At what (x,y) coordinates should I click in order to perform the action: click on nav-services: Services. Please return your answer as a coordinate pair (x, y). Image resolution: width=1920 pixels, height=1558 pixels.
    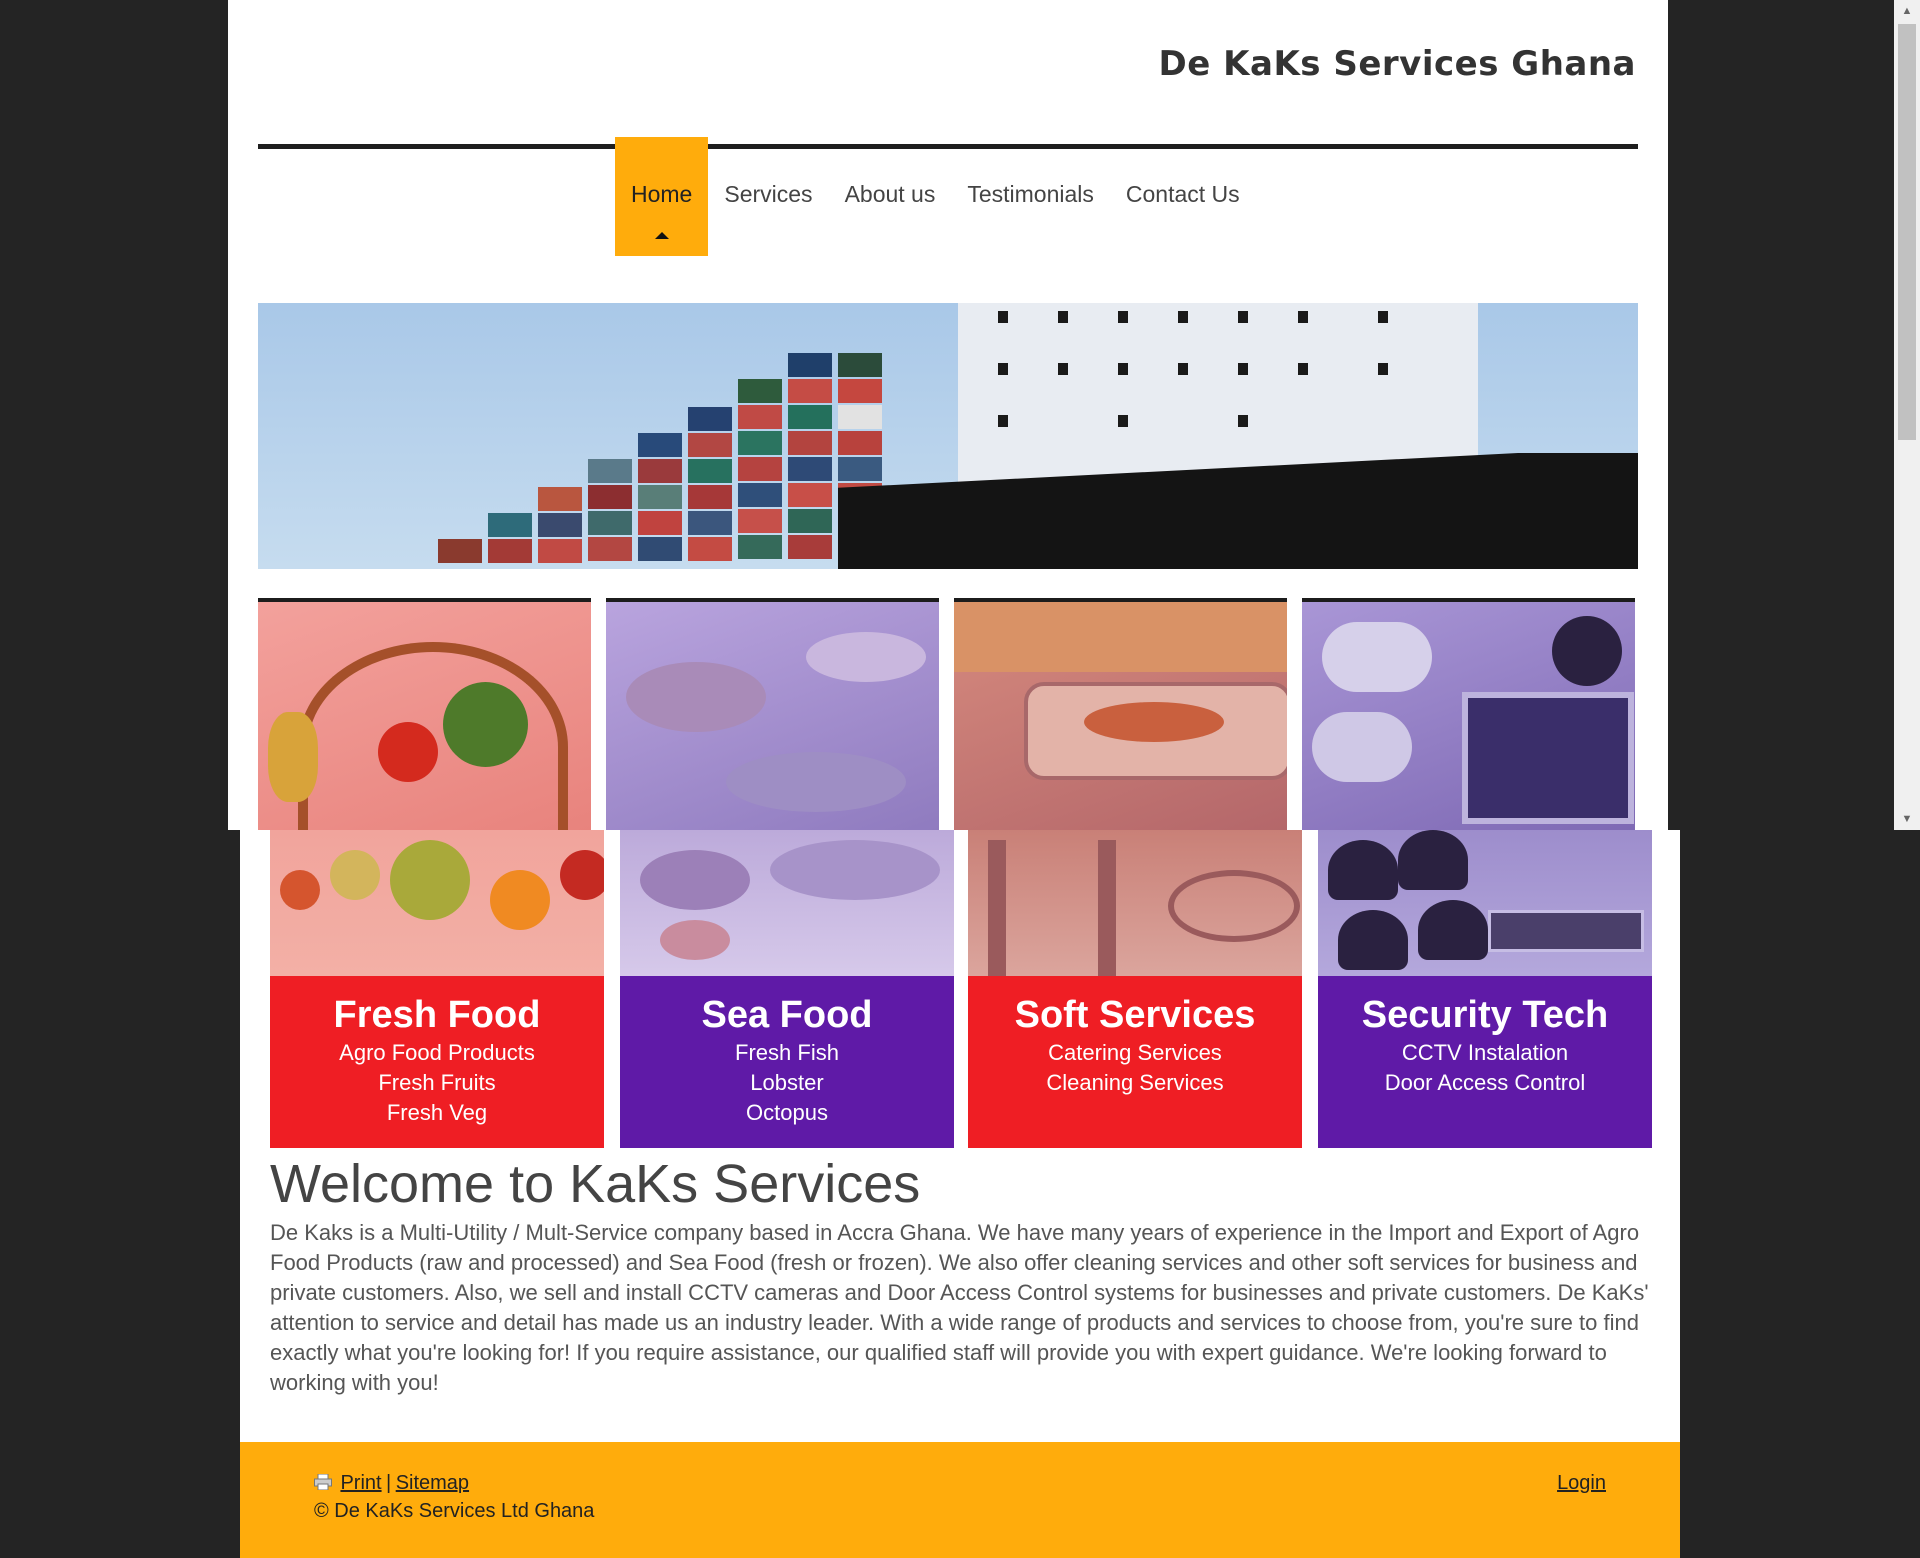
    Looking at the image, I should click on (768, 196).